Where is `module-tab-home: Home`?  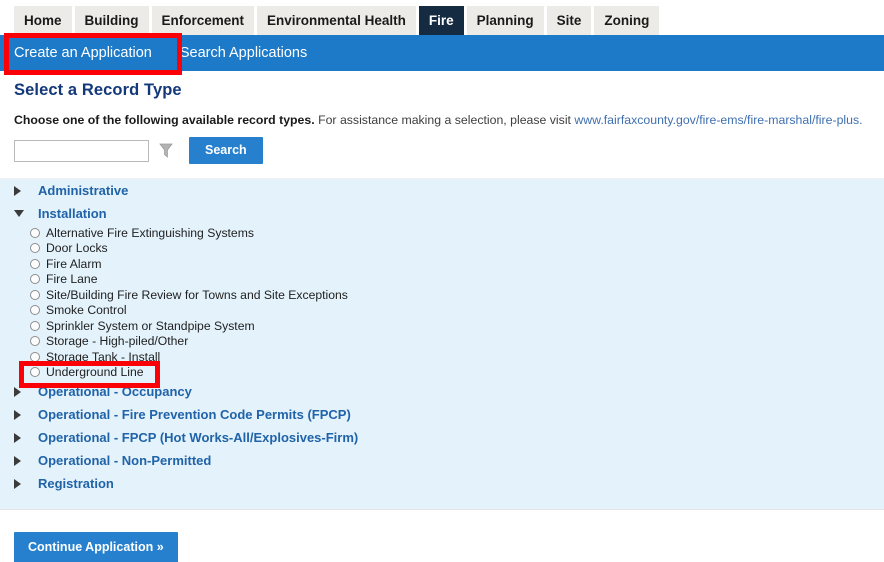
module-tab-home: Home is located at coordinates (43, 20).